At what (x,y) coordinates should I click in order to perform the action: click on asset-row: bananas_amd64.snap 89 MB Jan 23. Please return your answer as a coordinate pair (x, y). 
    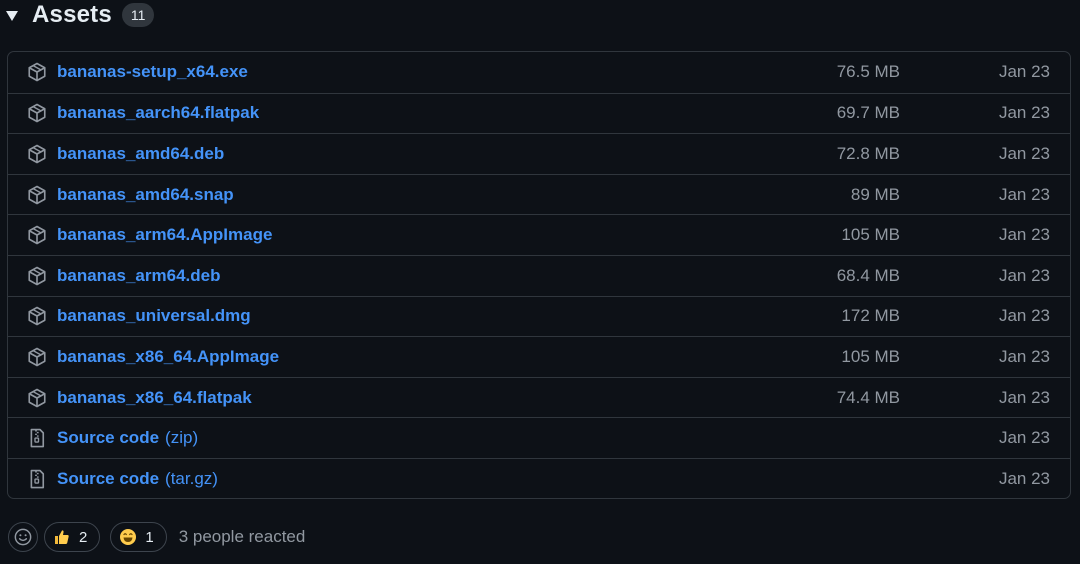
    Looking at the image, I should click on (539, 194).